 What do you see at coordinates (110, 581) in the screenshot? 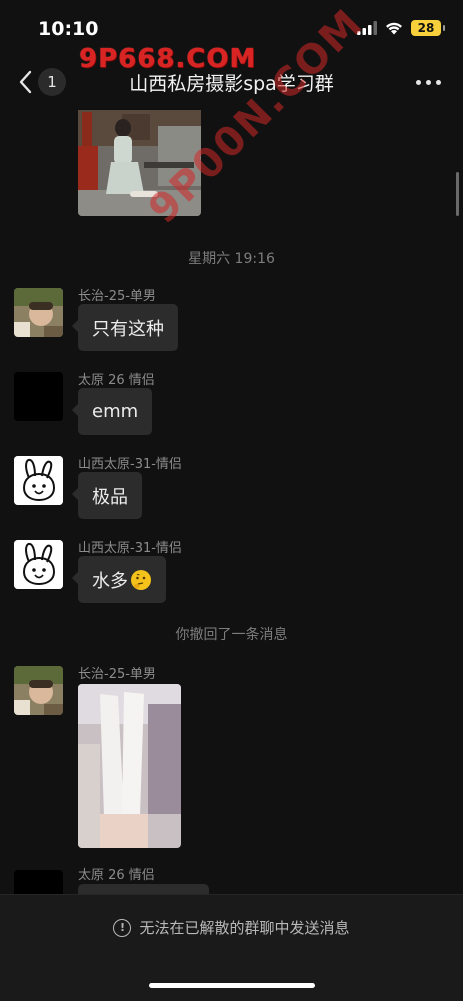
I see `message-text: 水多` at bounding box center [110, 581].